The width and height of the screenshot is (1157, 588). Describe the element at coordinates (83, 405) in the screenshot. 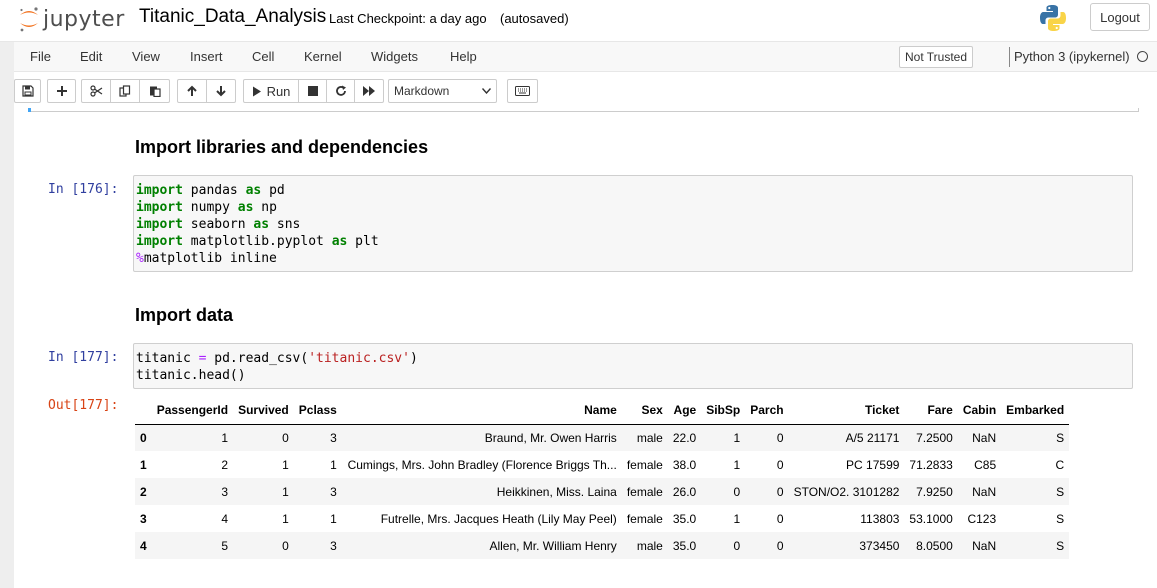

I see `output-prompt: Out[177]:` at that location.